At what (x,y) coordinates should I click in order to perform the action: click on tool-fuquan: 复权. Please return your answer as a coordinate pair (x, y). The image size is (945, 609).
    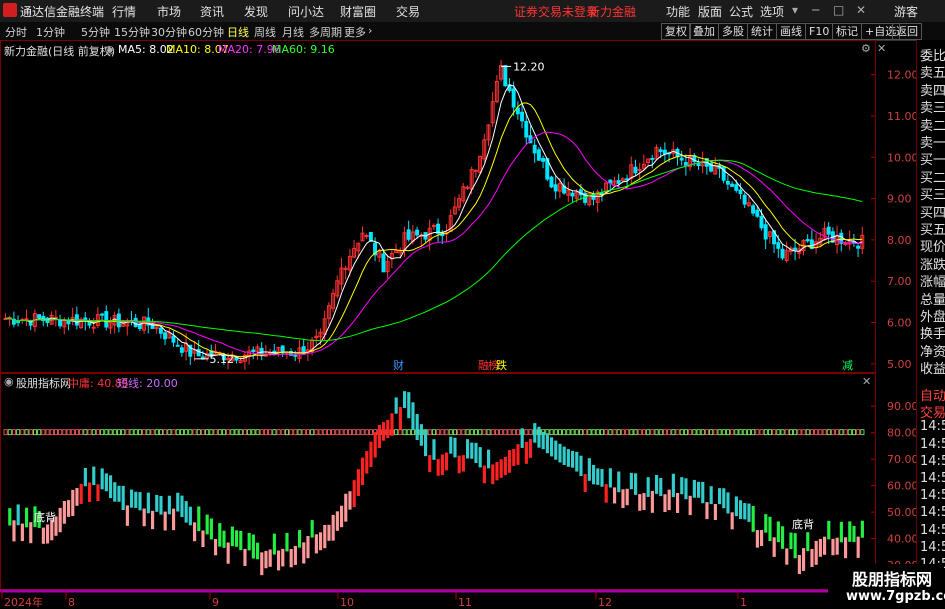
    Looking at the image, I should click on (676, 31).